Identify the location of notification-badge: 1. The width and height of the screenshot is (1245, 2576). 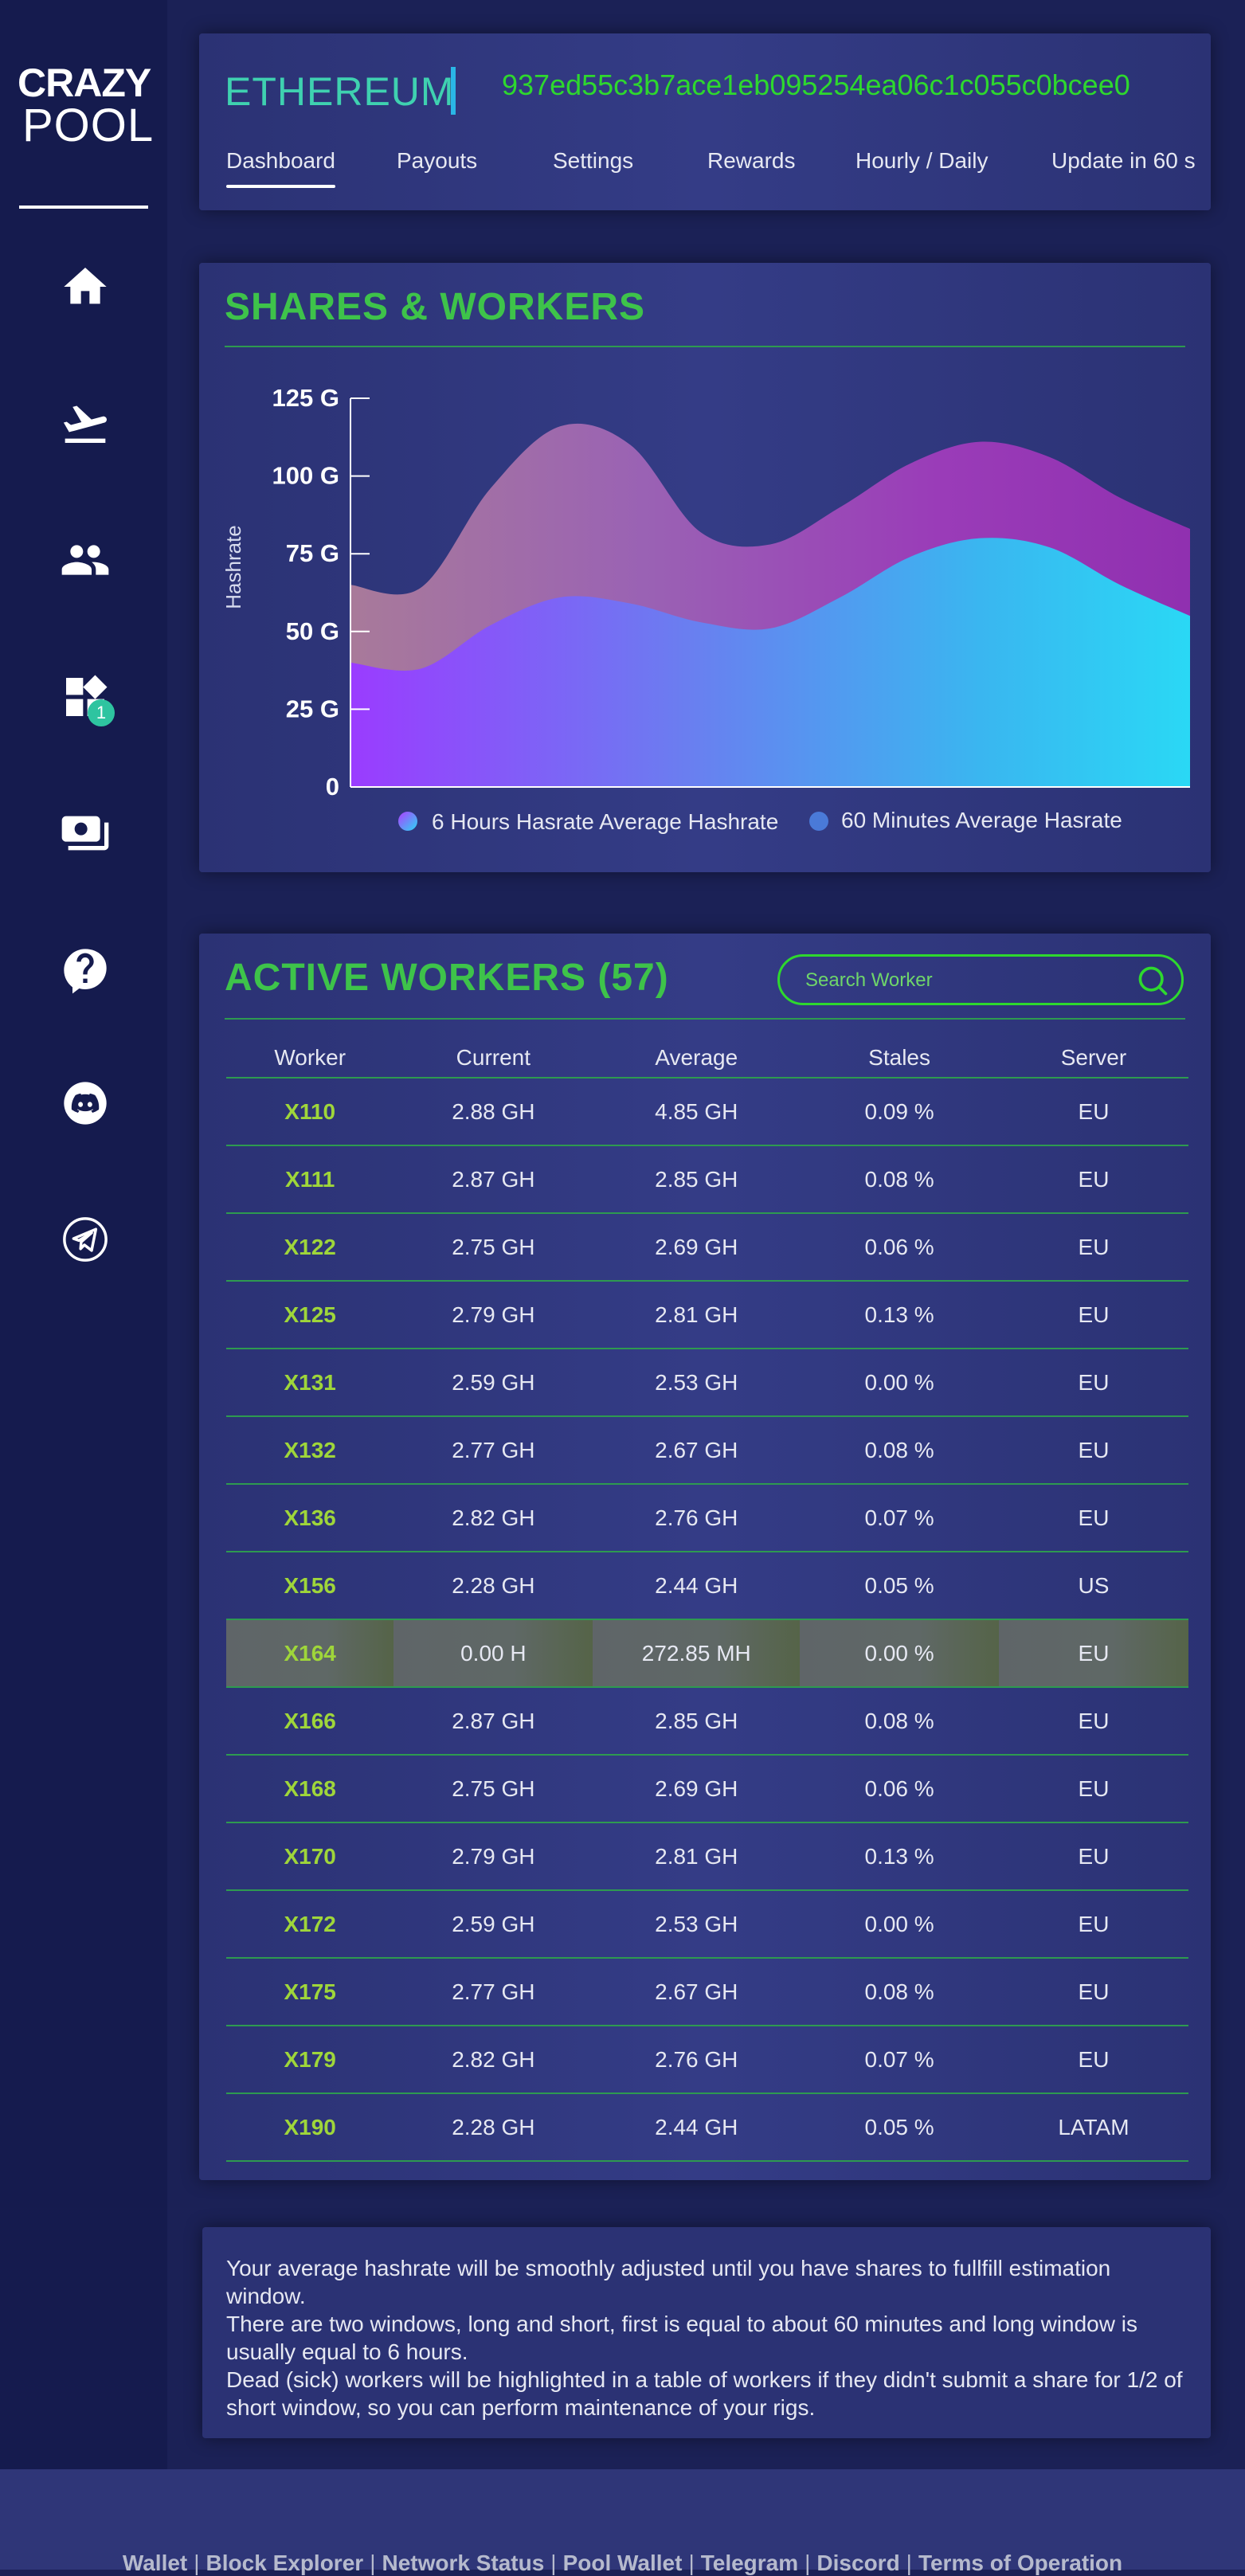
(101, 712).